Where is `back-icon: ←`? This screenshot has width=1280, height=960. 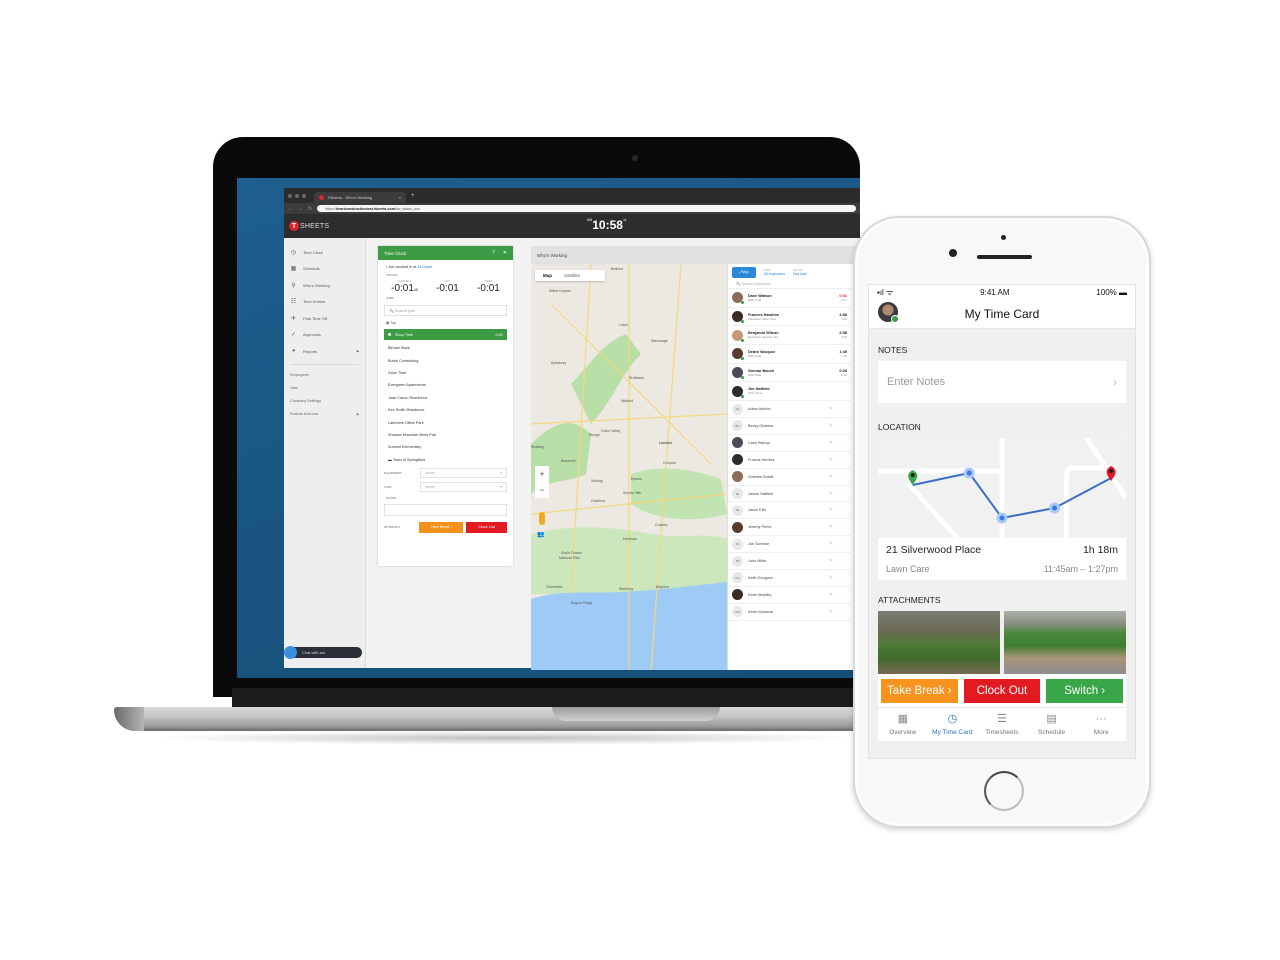
back-icon: ← is located at coordinates (290, 209).